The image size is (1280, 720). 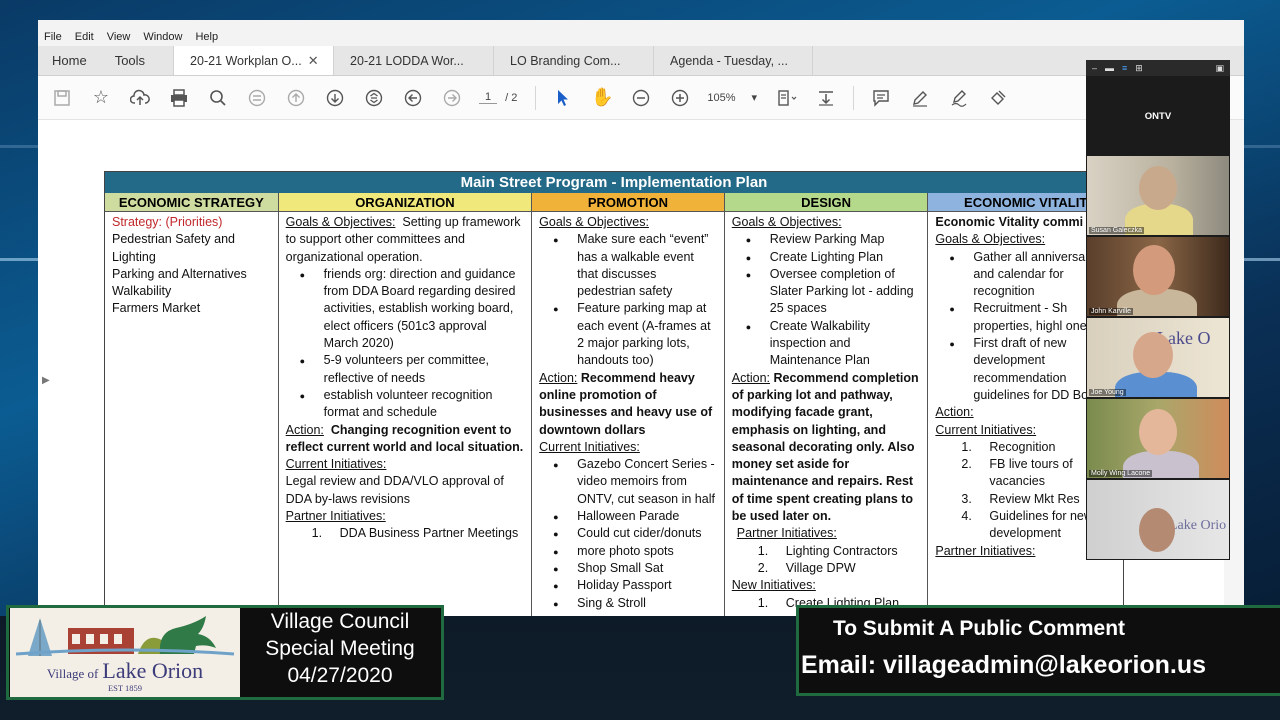 What do you see at coordinates (335, 98) in the screenshot?
I see `page-down-icon` at bounding box center [335, 98].